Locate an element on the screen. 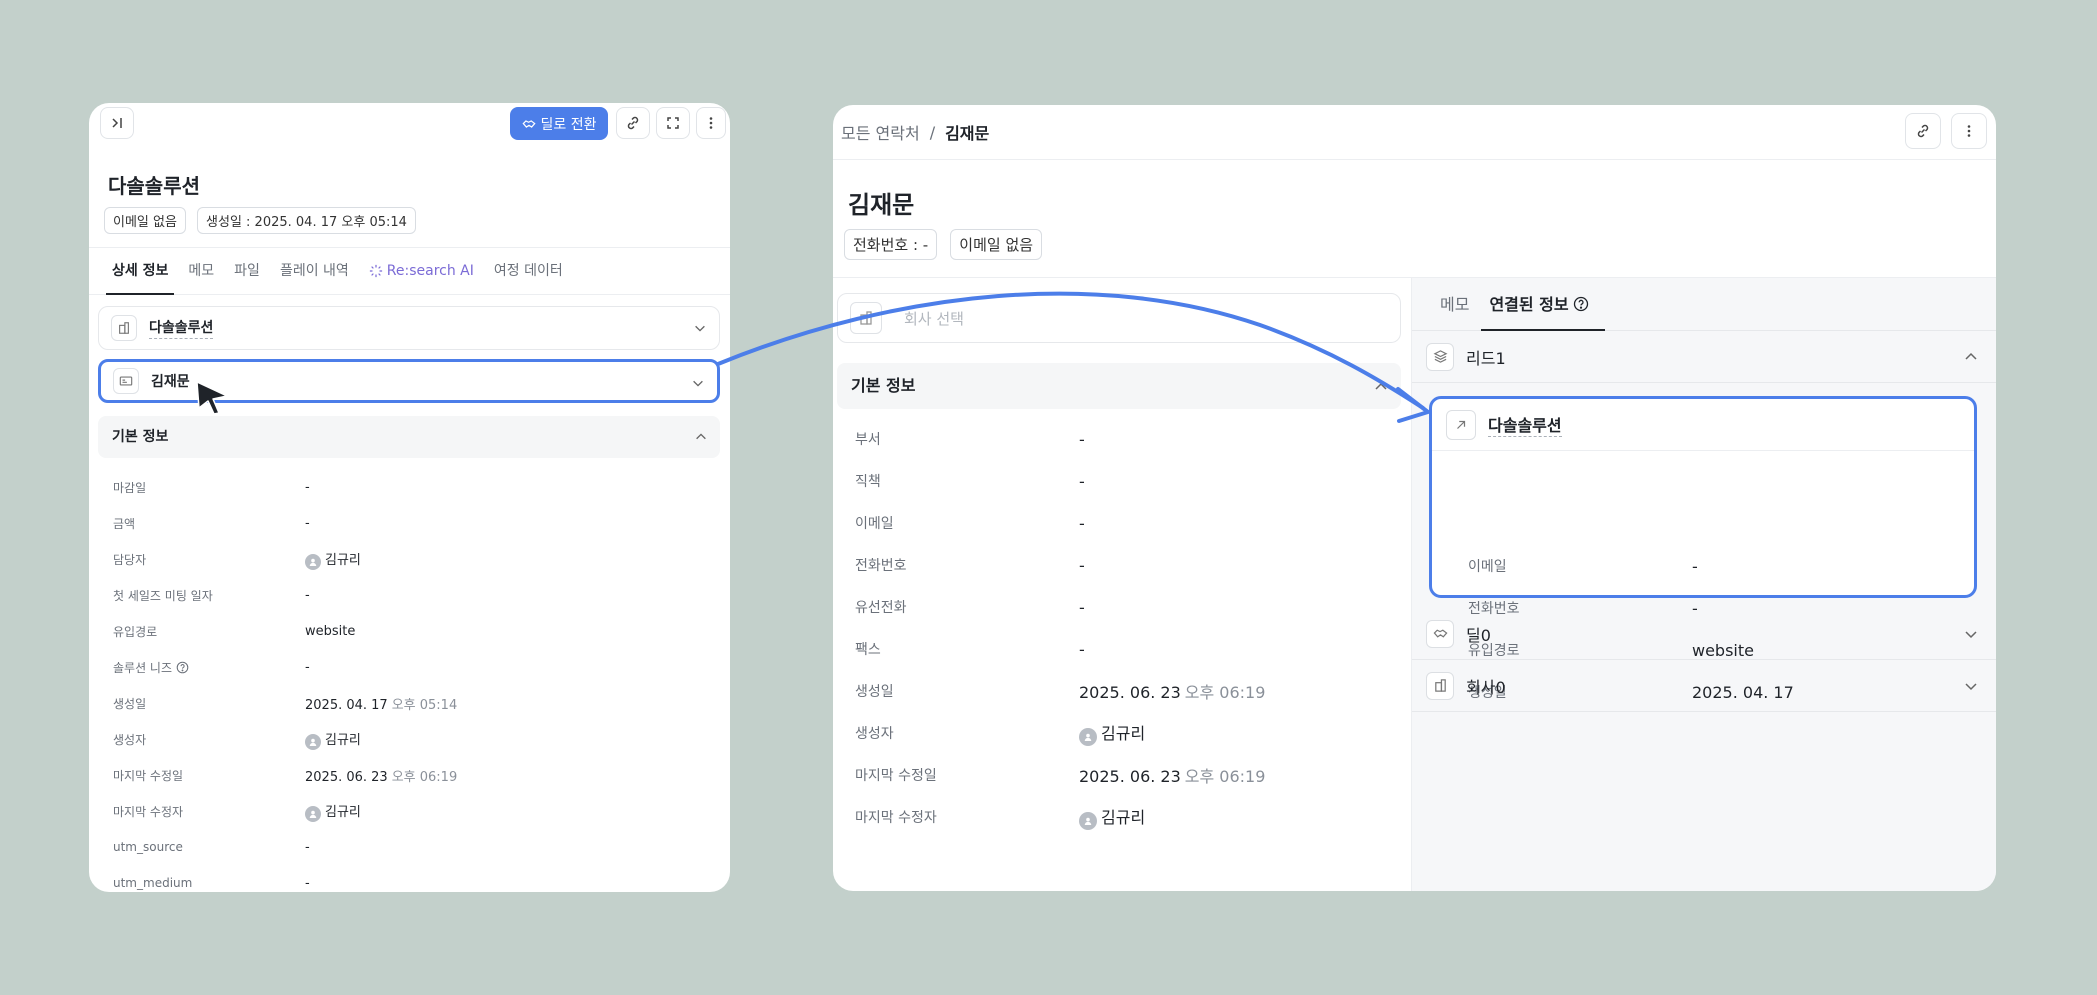 This screenshot has height=995, width=2097. field-label-text: 생성일 is located at coordinates (874, 692).